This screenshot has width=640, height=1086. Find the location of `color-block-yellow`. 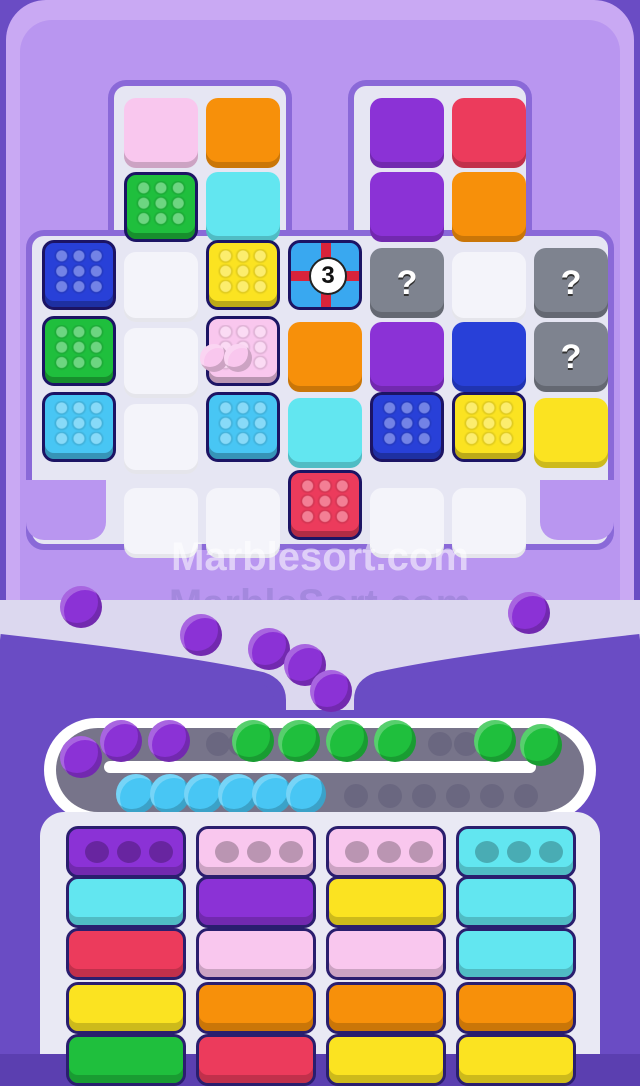

color-block-yellow is located at coordinates (571, 433).